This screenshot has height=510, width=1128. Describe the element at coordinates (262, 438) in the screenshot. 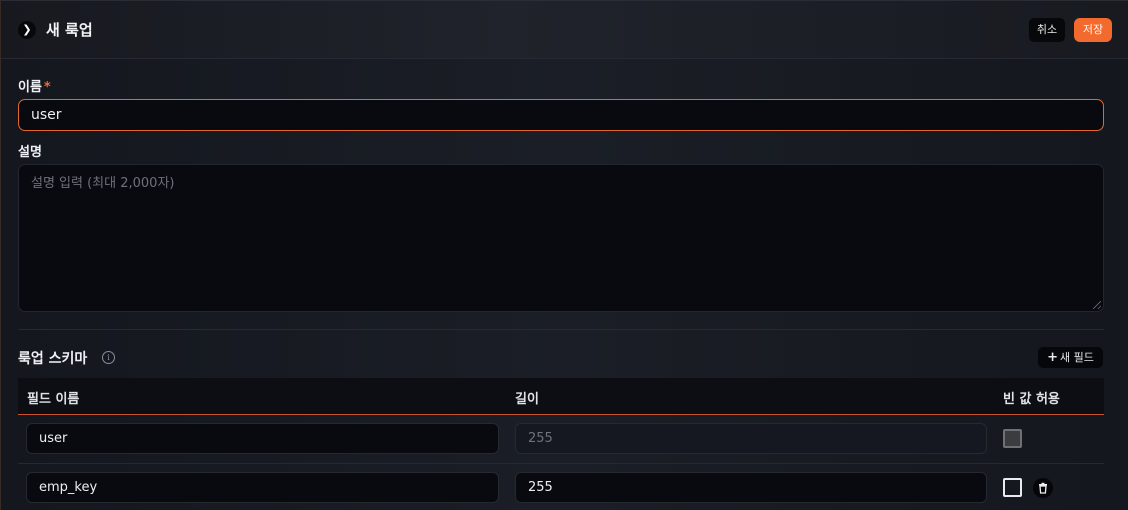

I see `field-name-input: user` at that location.